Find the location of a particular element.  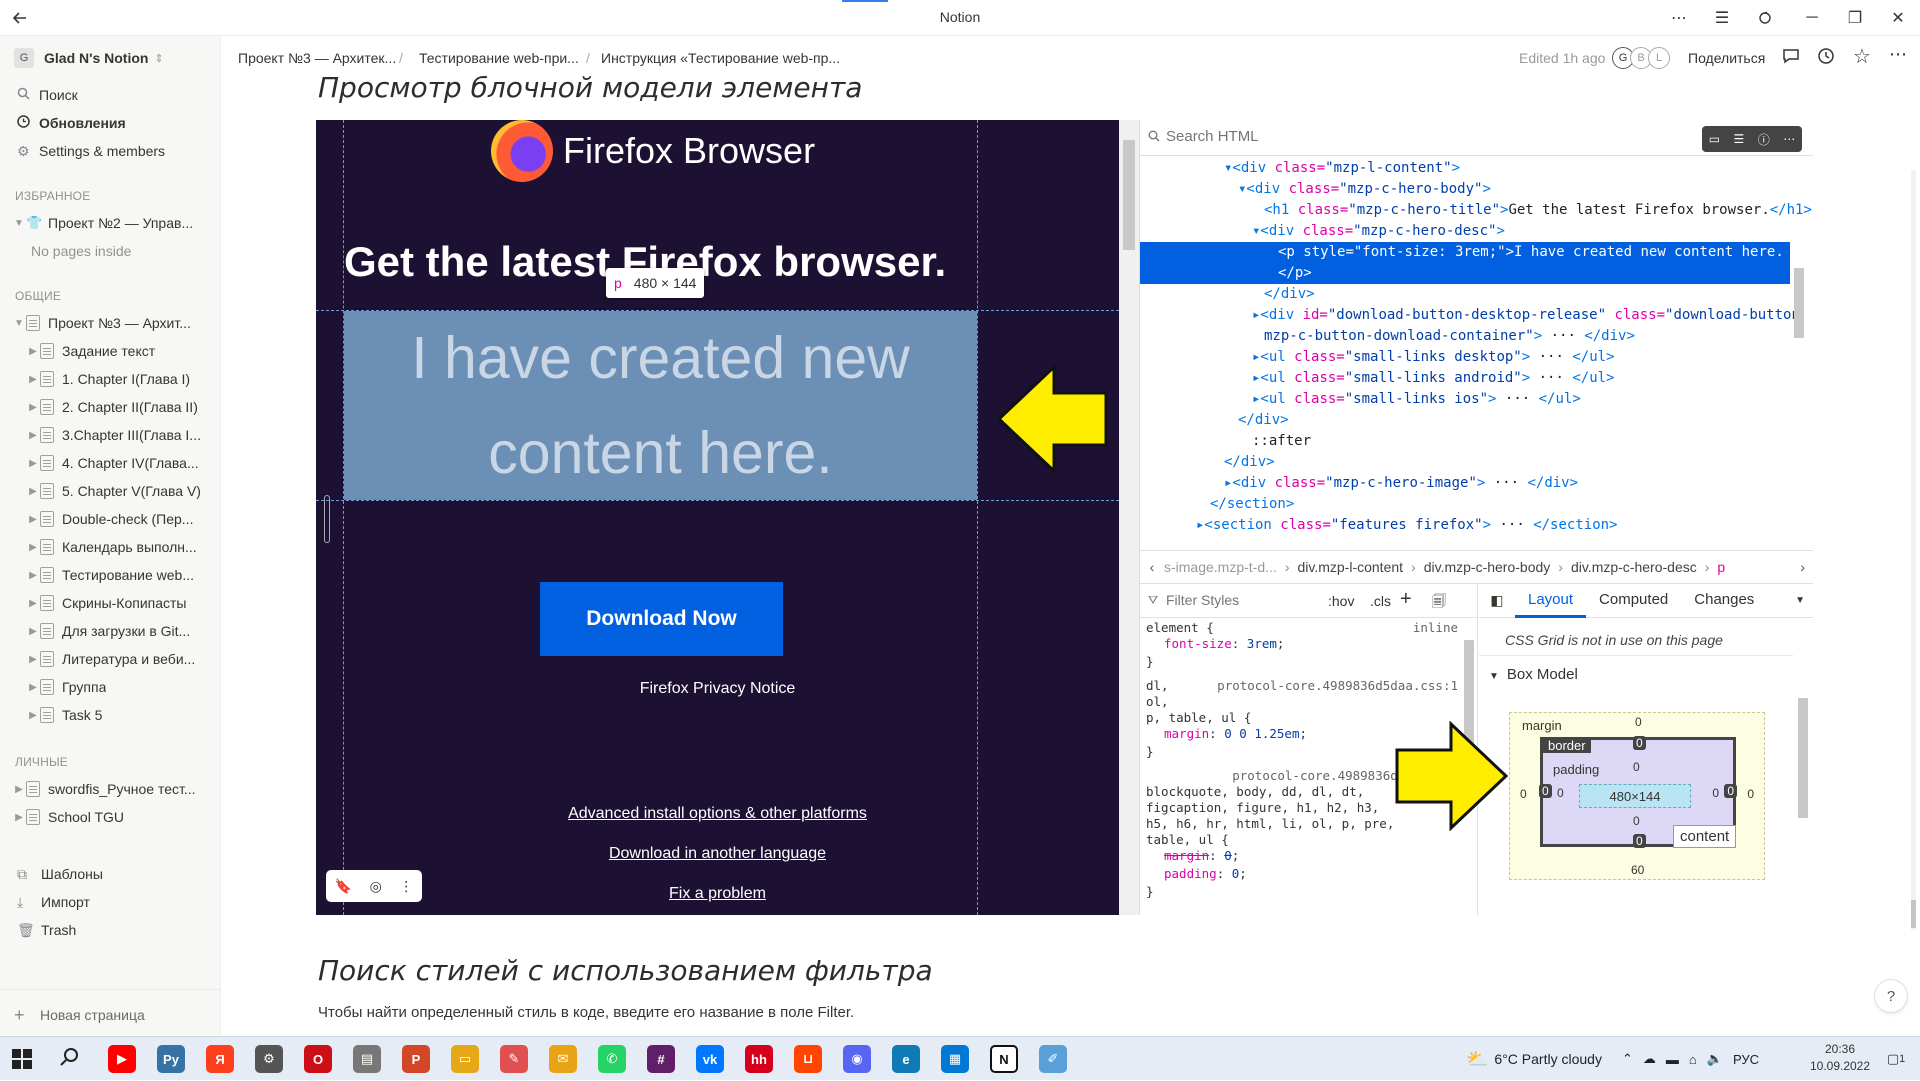

rule-source: protocol-core.4989836d5daa.css:1 is located at coordinates (1337, 686).